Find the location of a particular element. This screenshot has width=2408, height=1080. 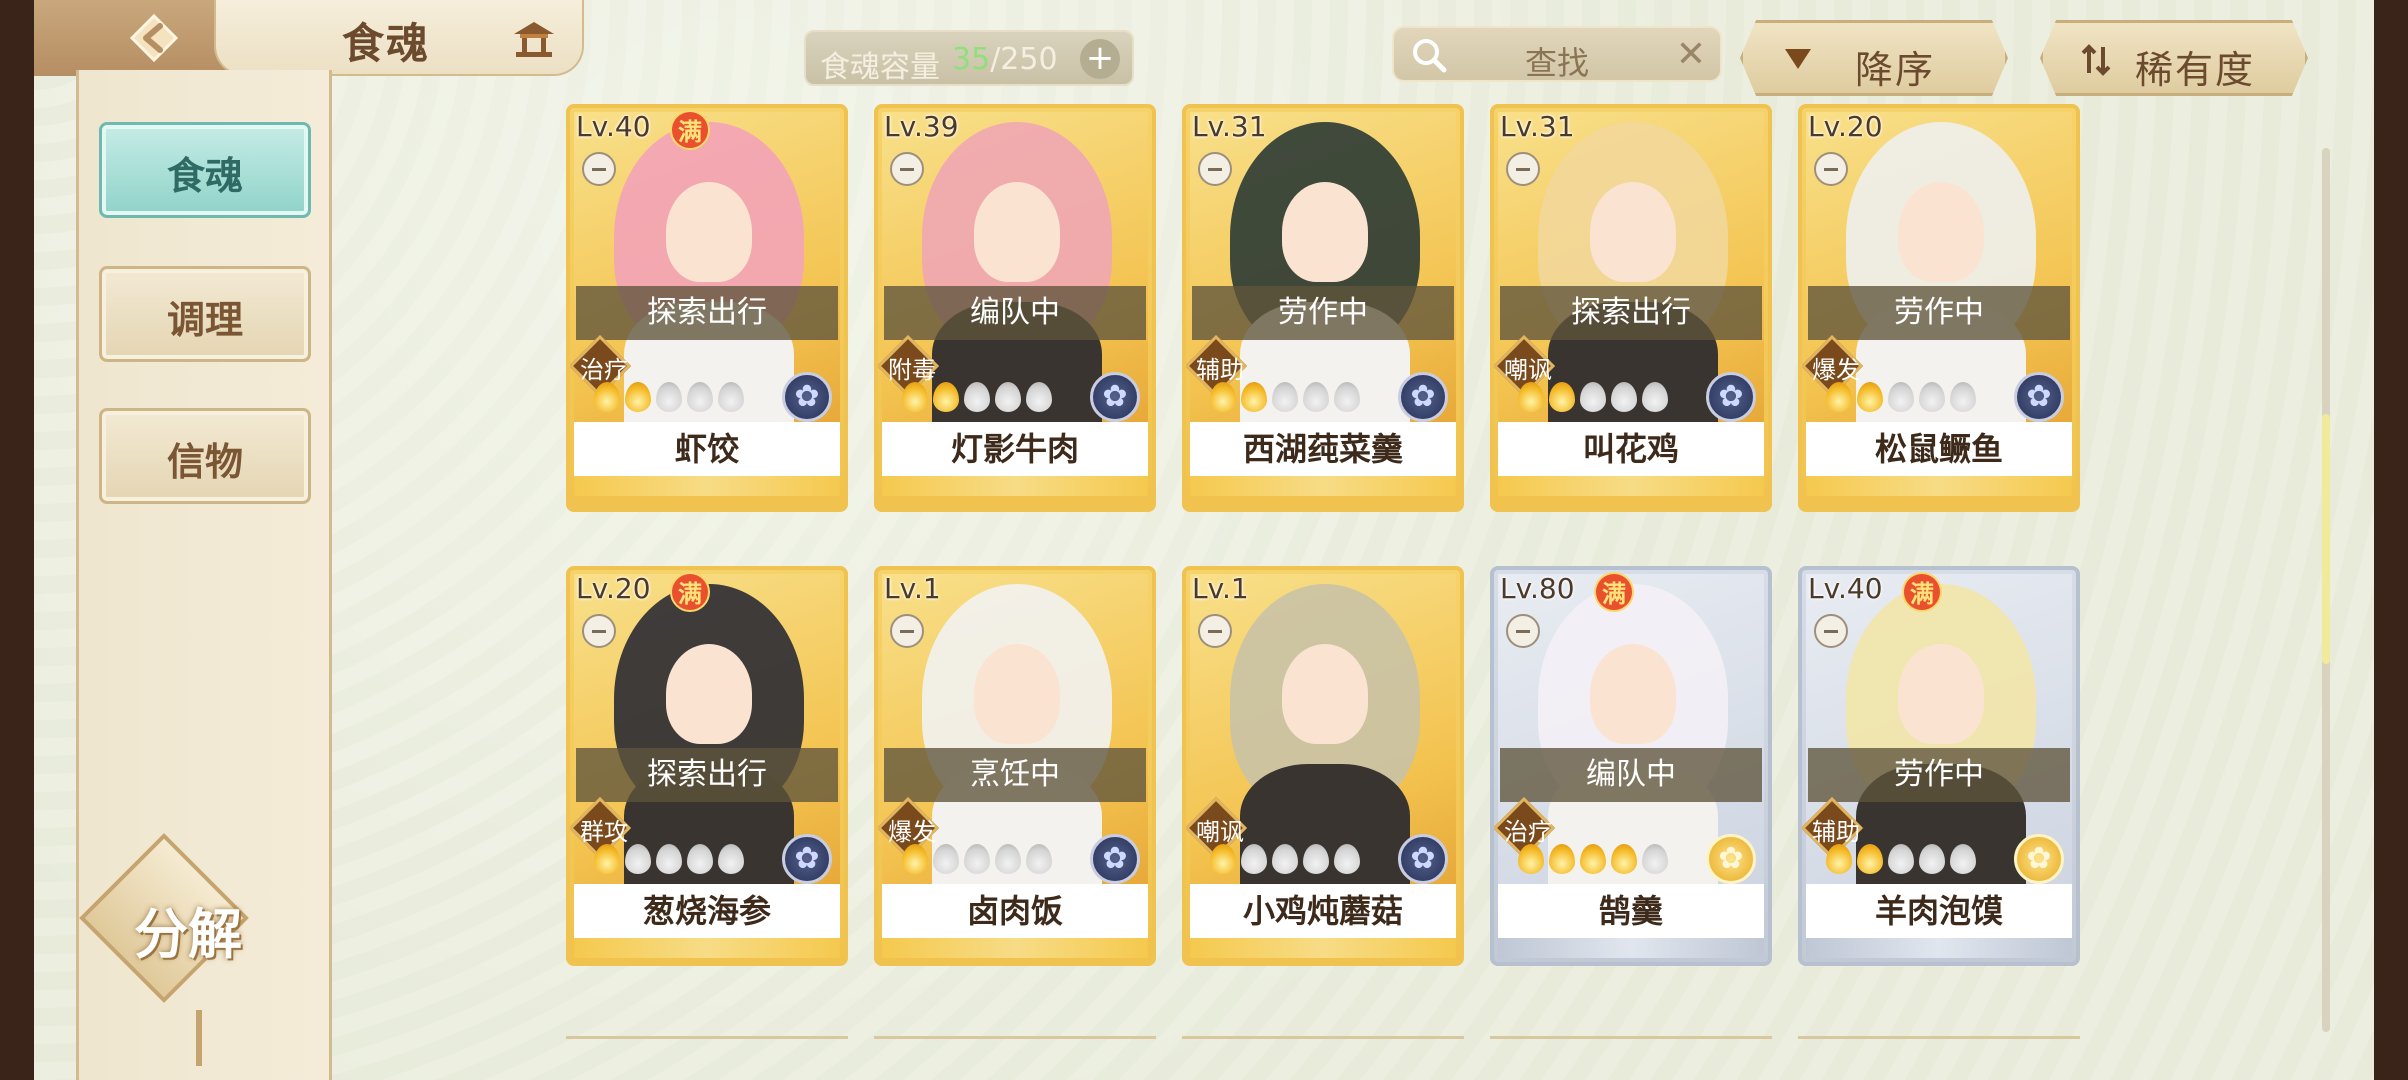

food-soul-card: Lv.31 探索出行嘲讽叫花鸡 is located at coordinates (1631, 308).